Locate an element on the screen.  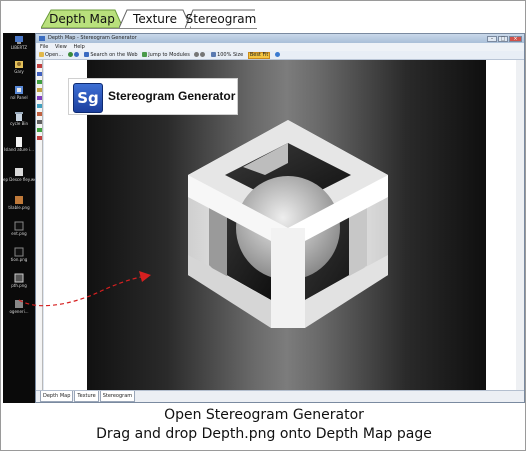
folder-icon is located at coordinates (41, 54).